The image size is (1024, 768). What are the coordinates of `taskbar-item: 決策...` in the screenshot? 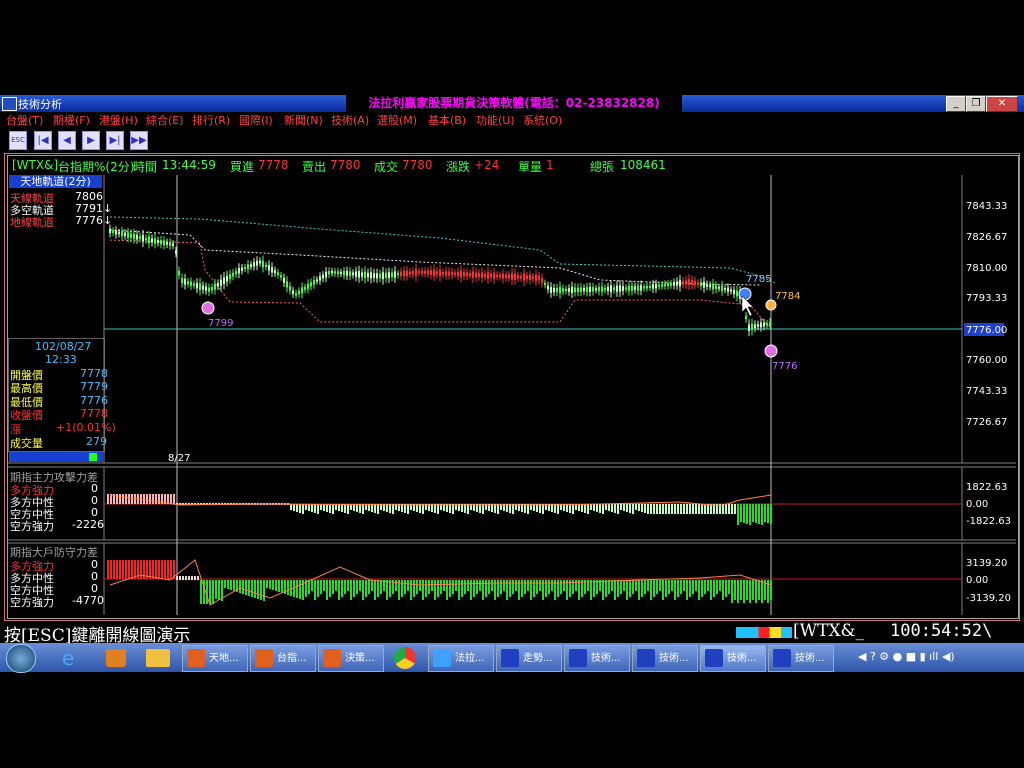 It's located at (351, 658).